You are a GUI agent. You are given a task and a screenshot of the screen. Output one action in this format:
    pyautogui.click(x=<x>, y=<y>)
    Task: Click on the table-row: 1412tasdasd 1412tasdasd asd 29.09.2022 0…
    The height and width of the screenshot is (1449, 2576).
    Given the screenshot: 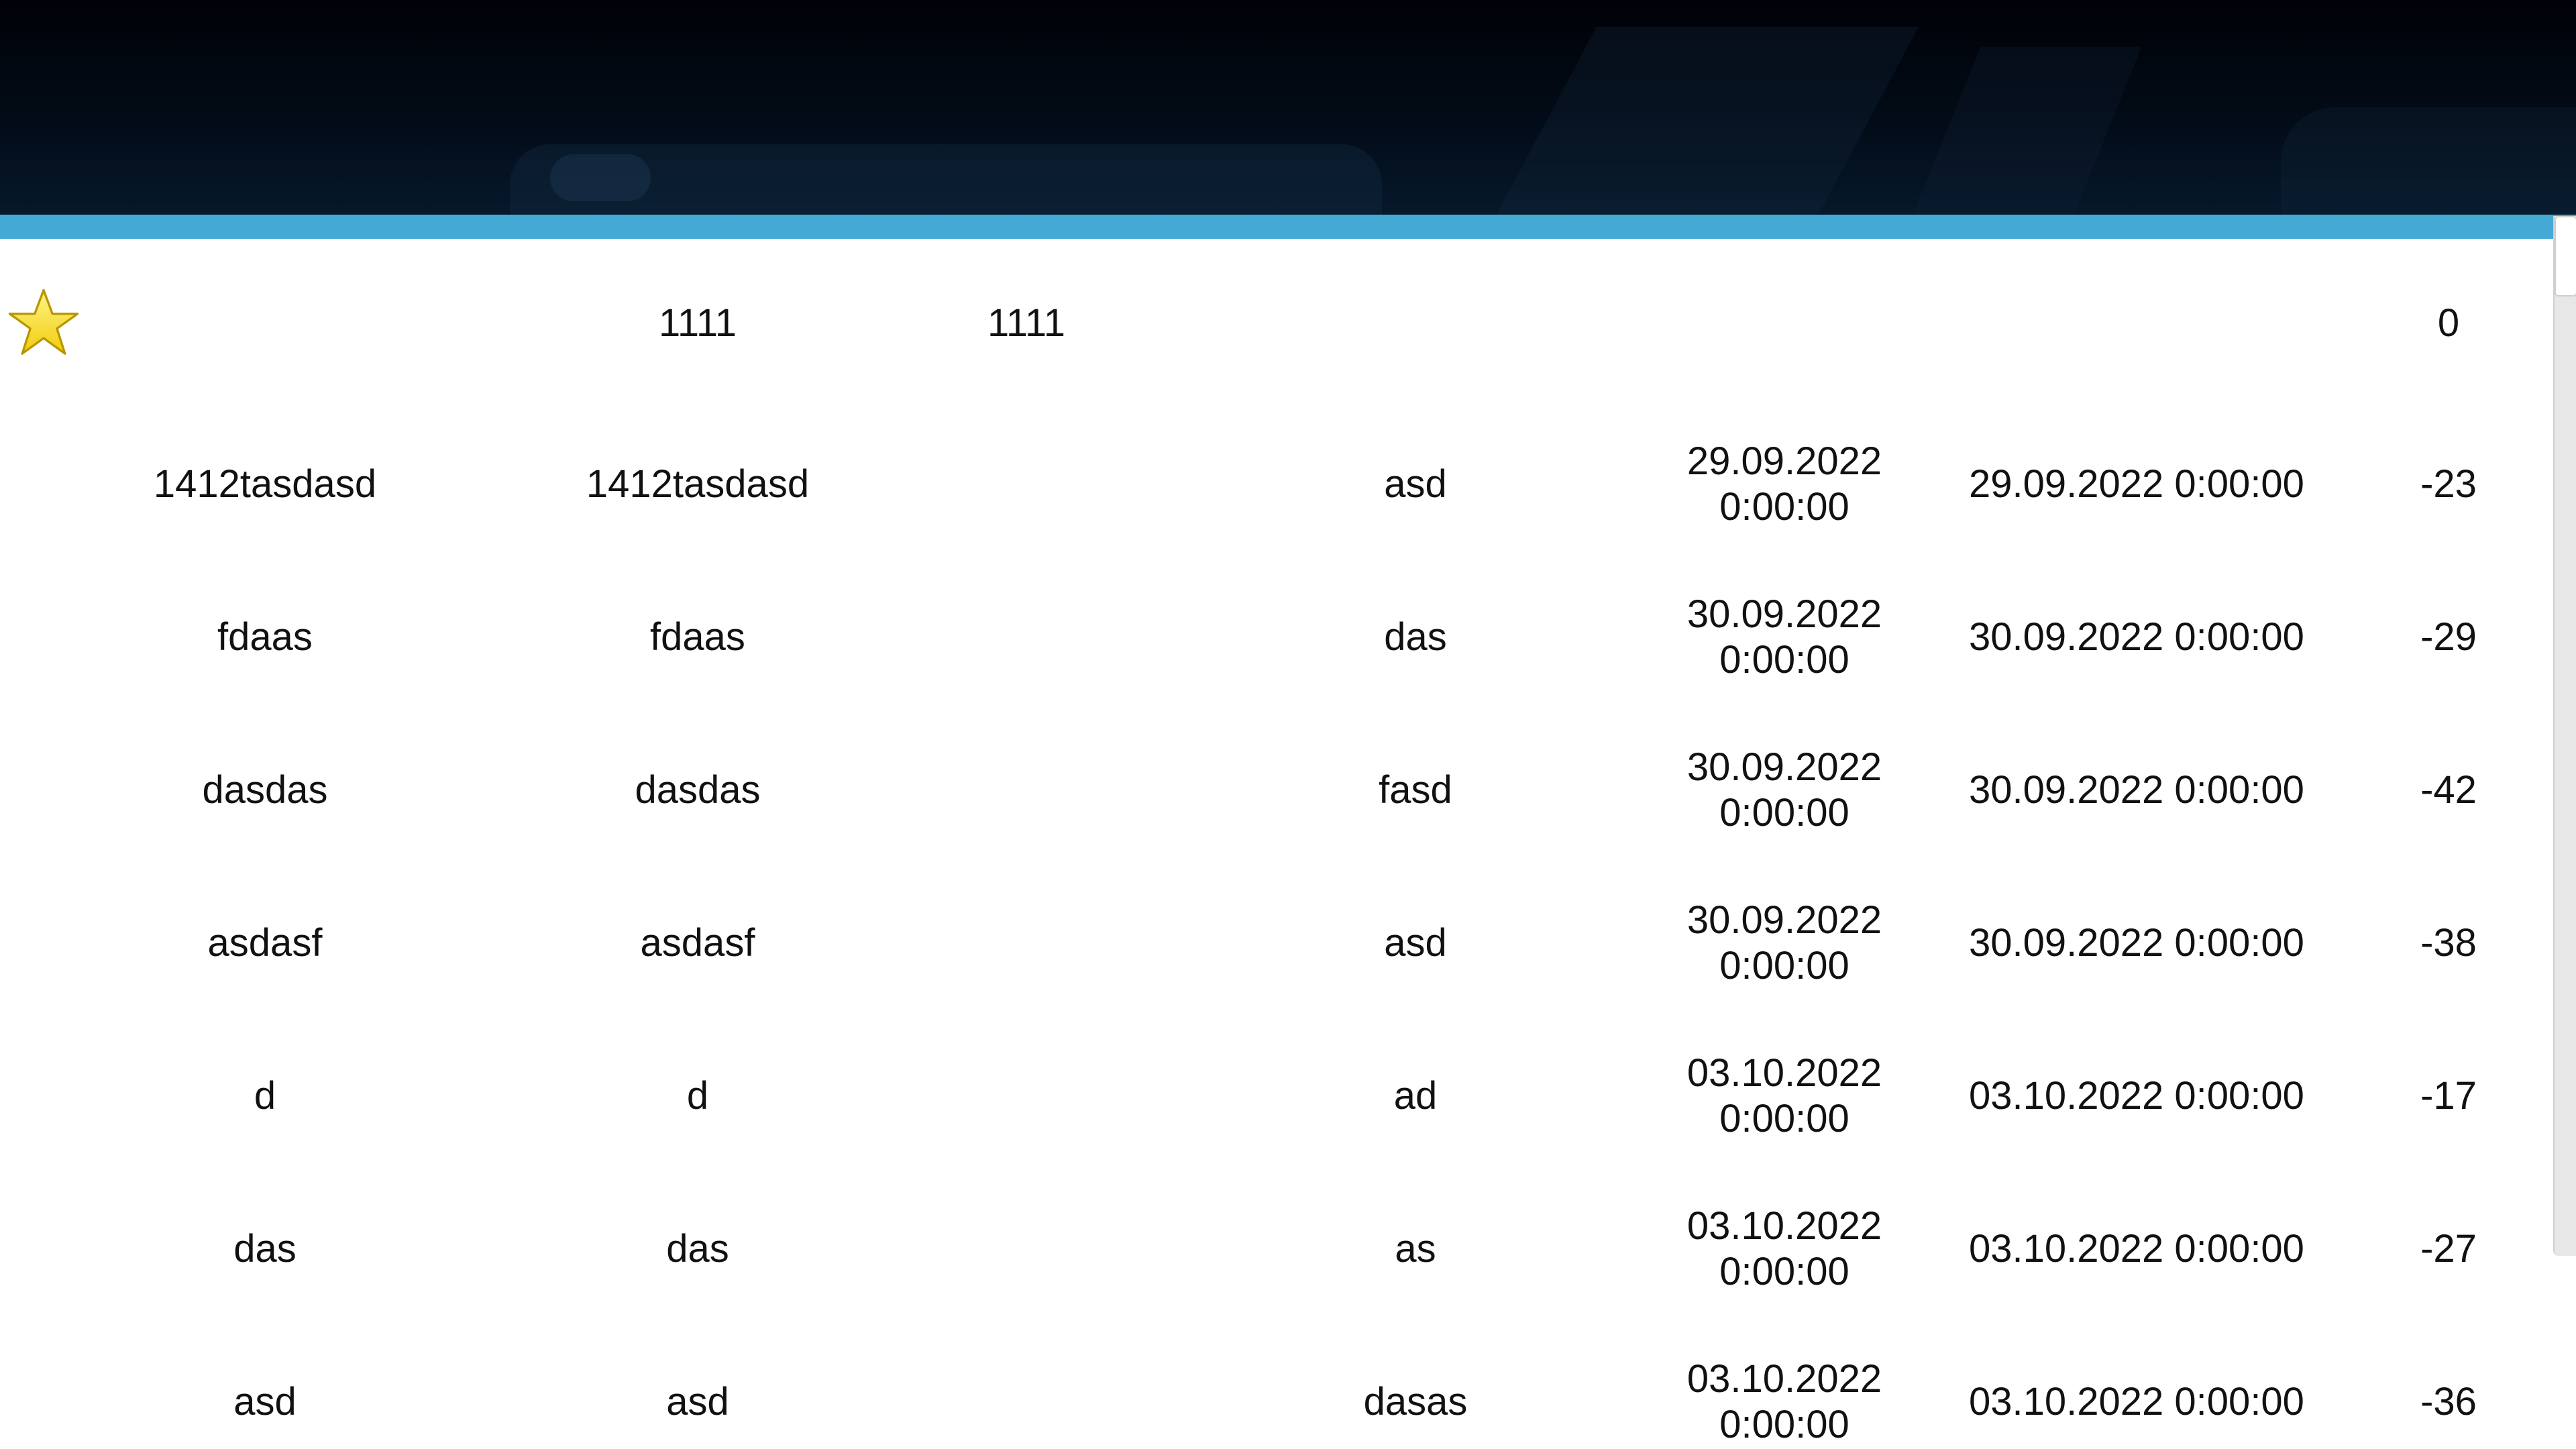 What is the action you would take?
    pyautogui.click(x=1274, y=484)
    